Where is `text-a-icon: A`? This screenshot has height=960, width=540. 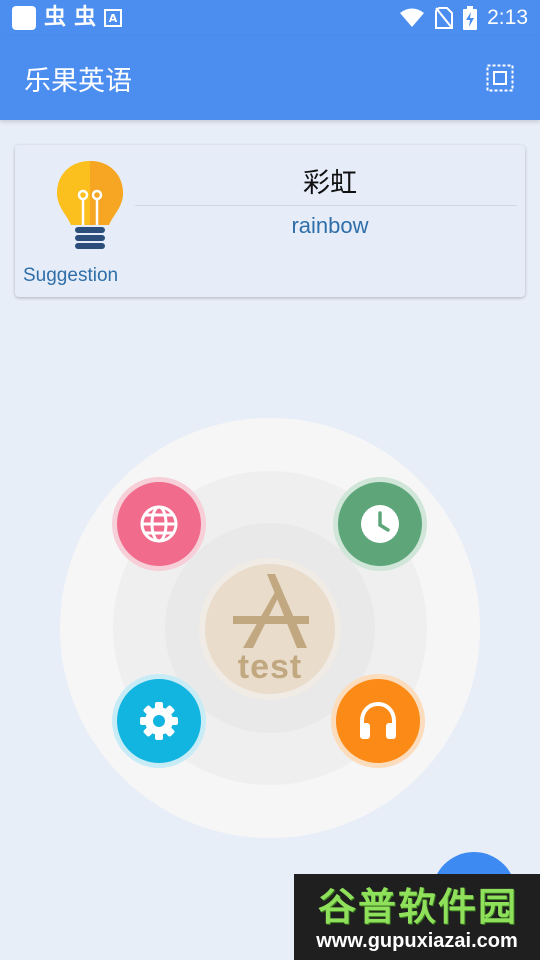
text-a-icon: A is located at coordinates (113, 18).